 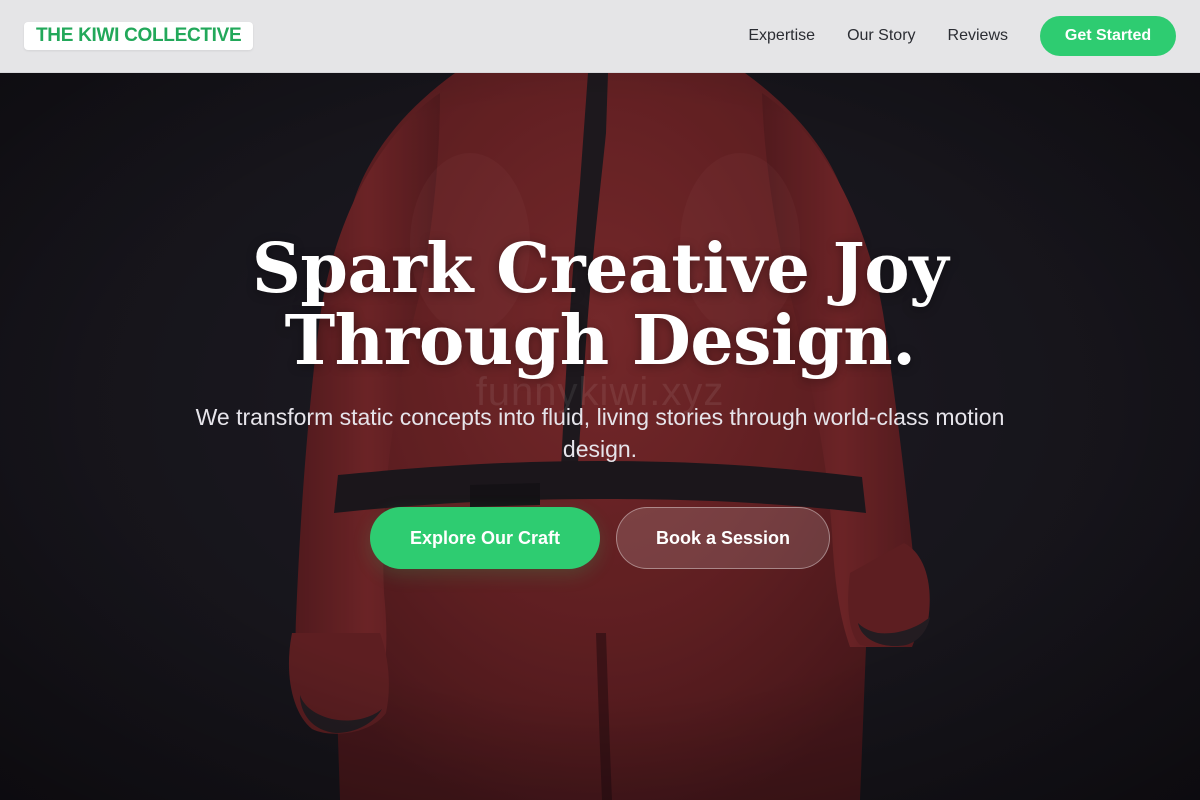 What do you see at coordinates (600, 269) in the screenshot?
I see `hero-title-line-1: Spark Creative Joy` at bounding box center [600, 269].